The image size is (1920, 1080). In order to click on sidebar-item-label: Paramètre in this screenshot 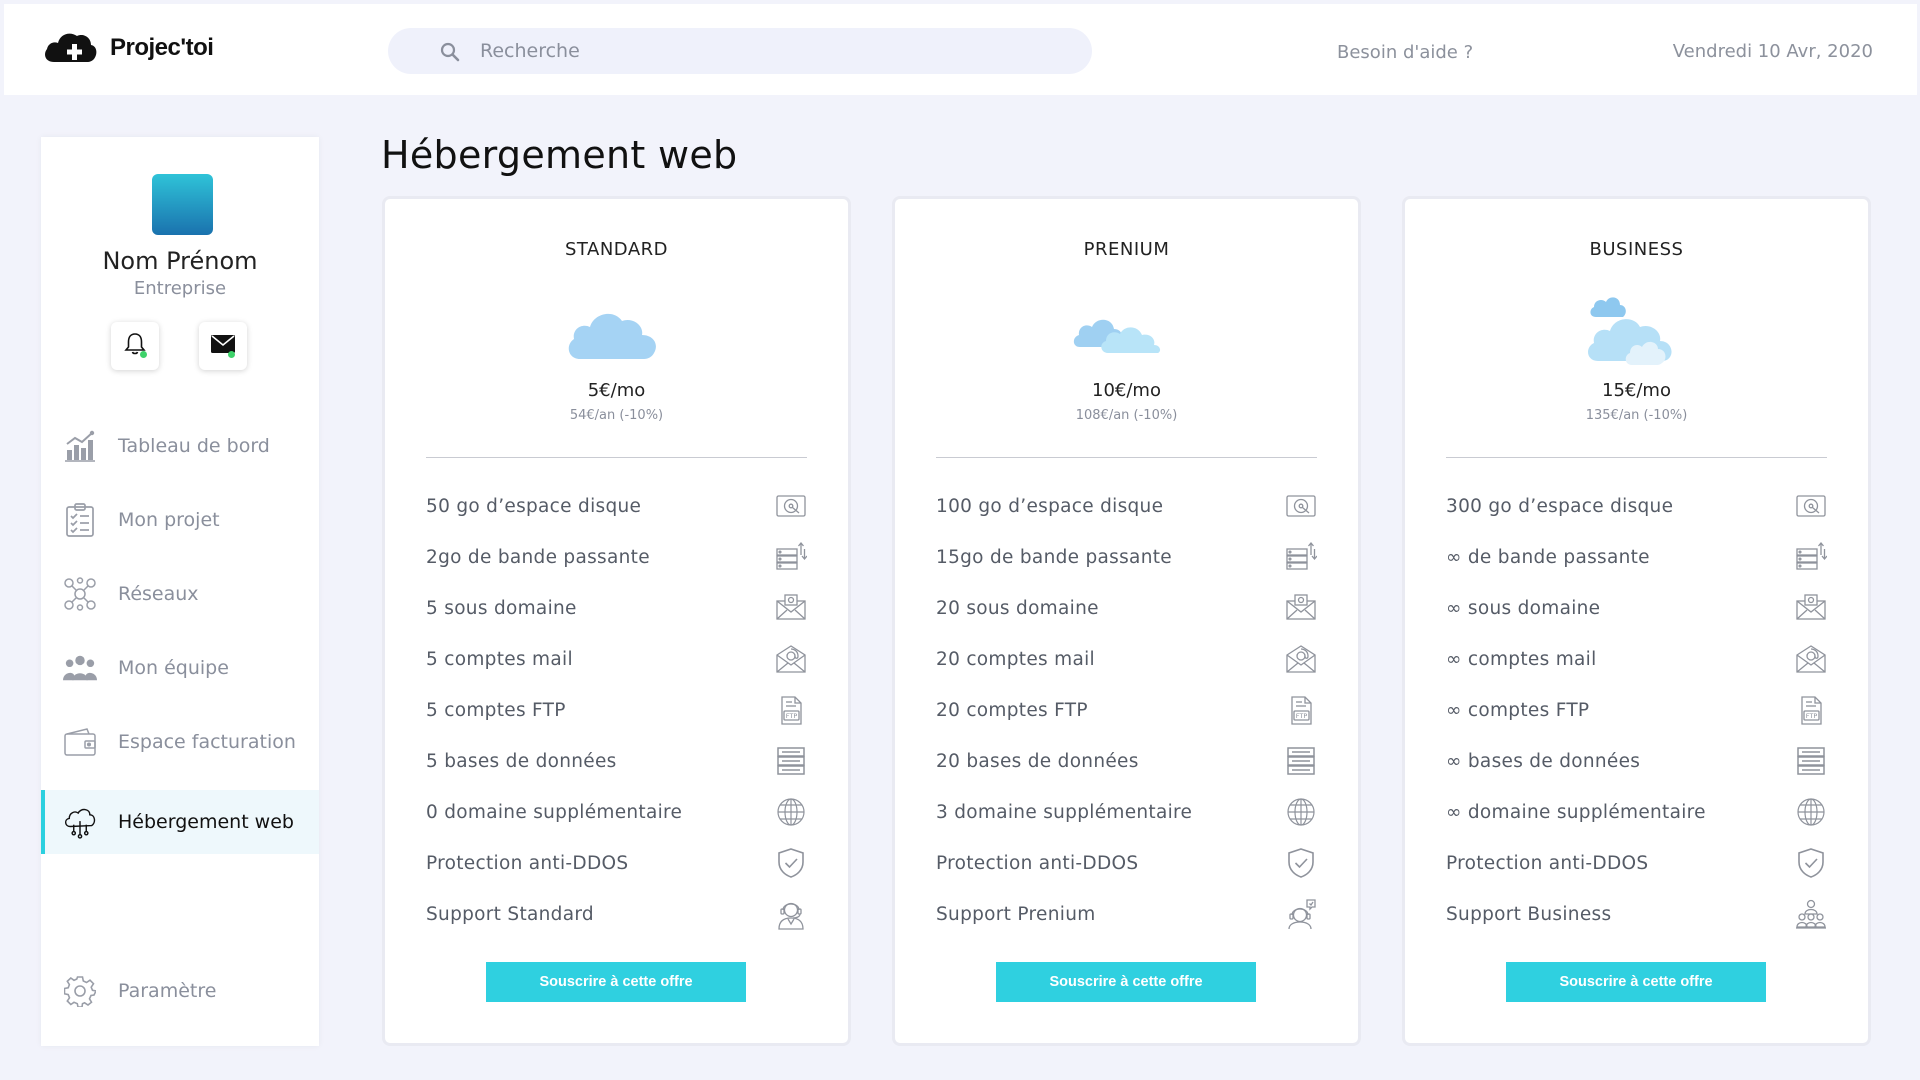, I will do `click(167, 991)`.